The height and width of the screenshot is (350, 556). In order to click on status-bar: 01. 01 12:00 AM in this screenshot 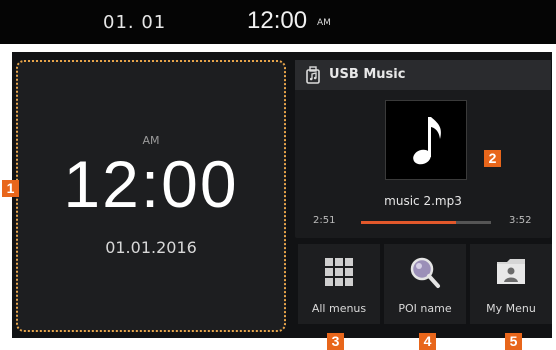, I will do `click(278, 22)`.